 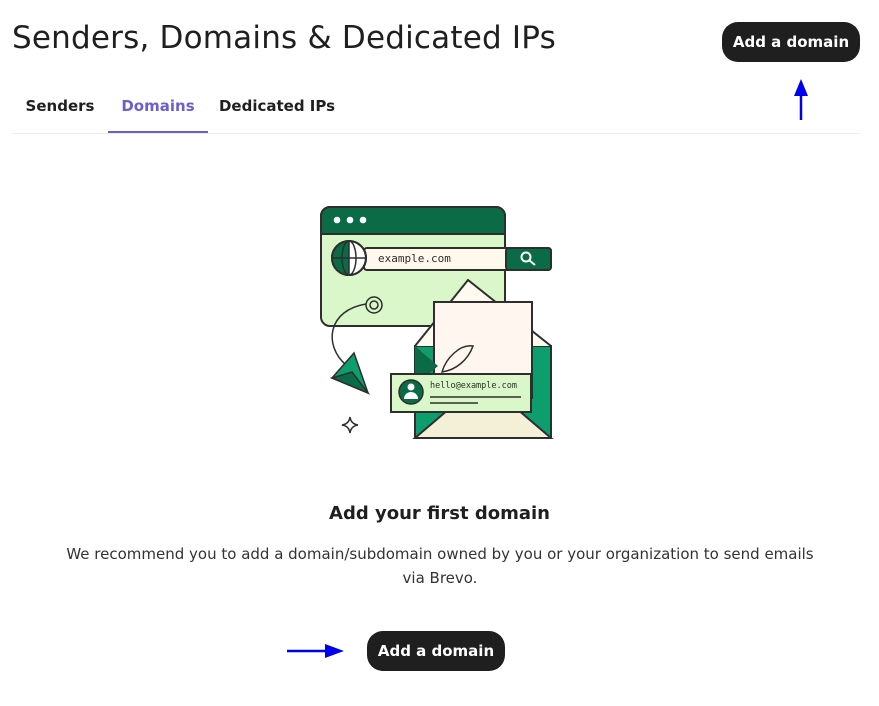 What do you see at coordinates (436, 651) in the screenshot?
I see `add-domain-button: Add a domain` at bounding box center [436, 651].